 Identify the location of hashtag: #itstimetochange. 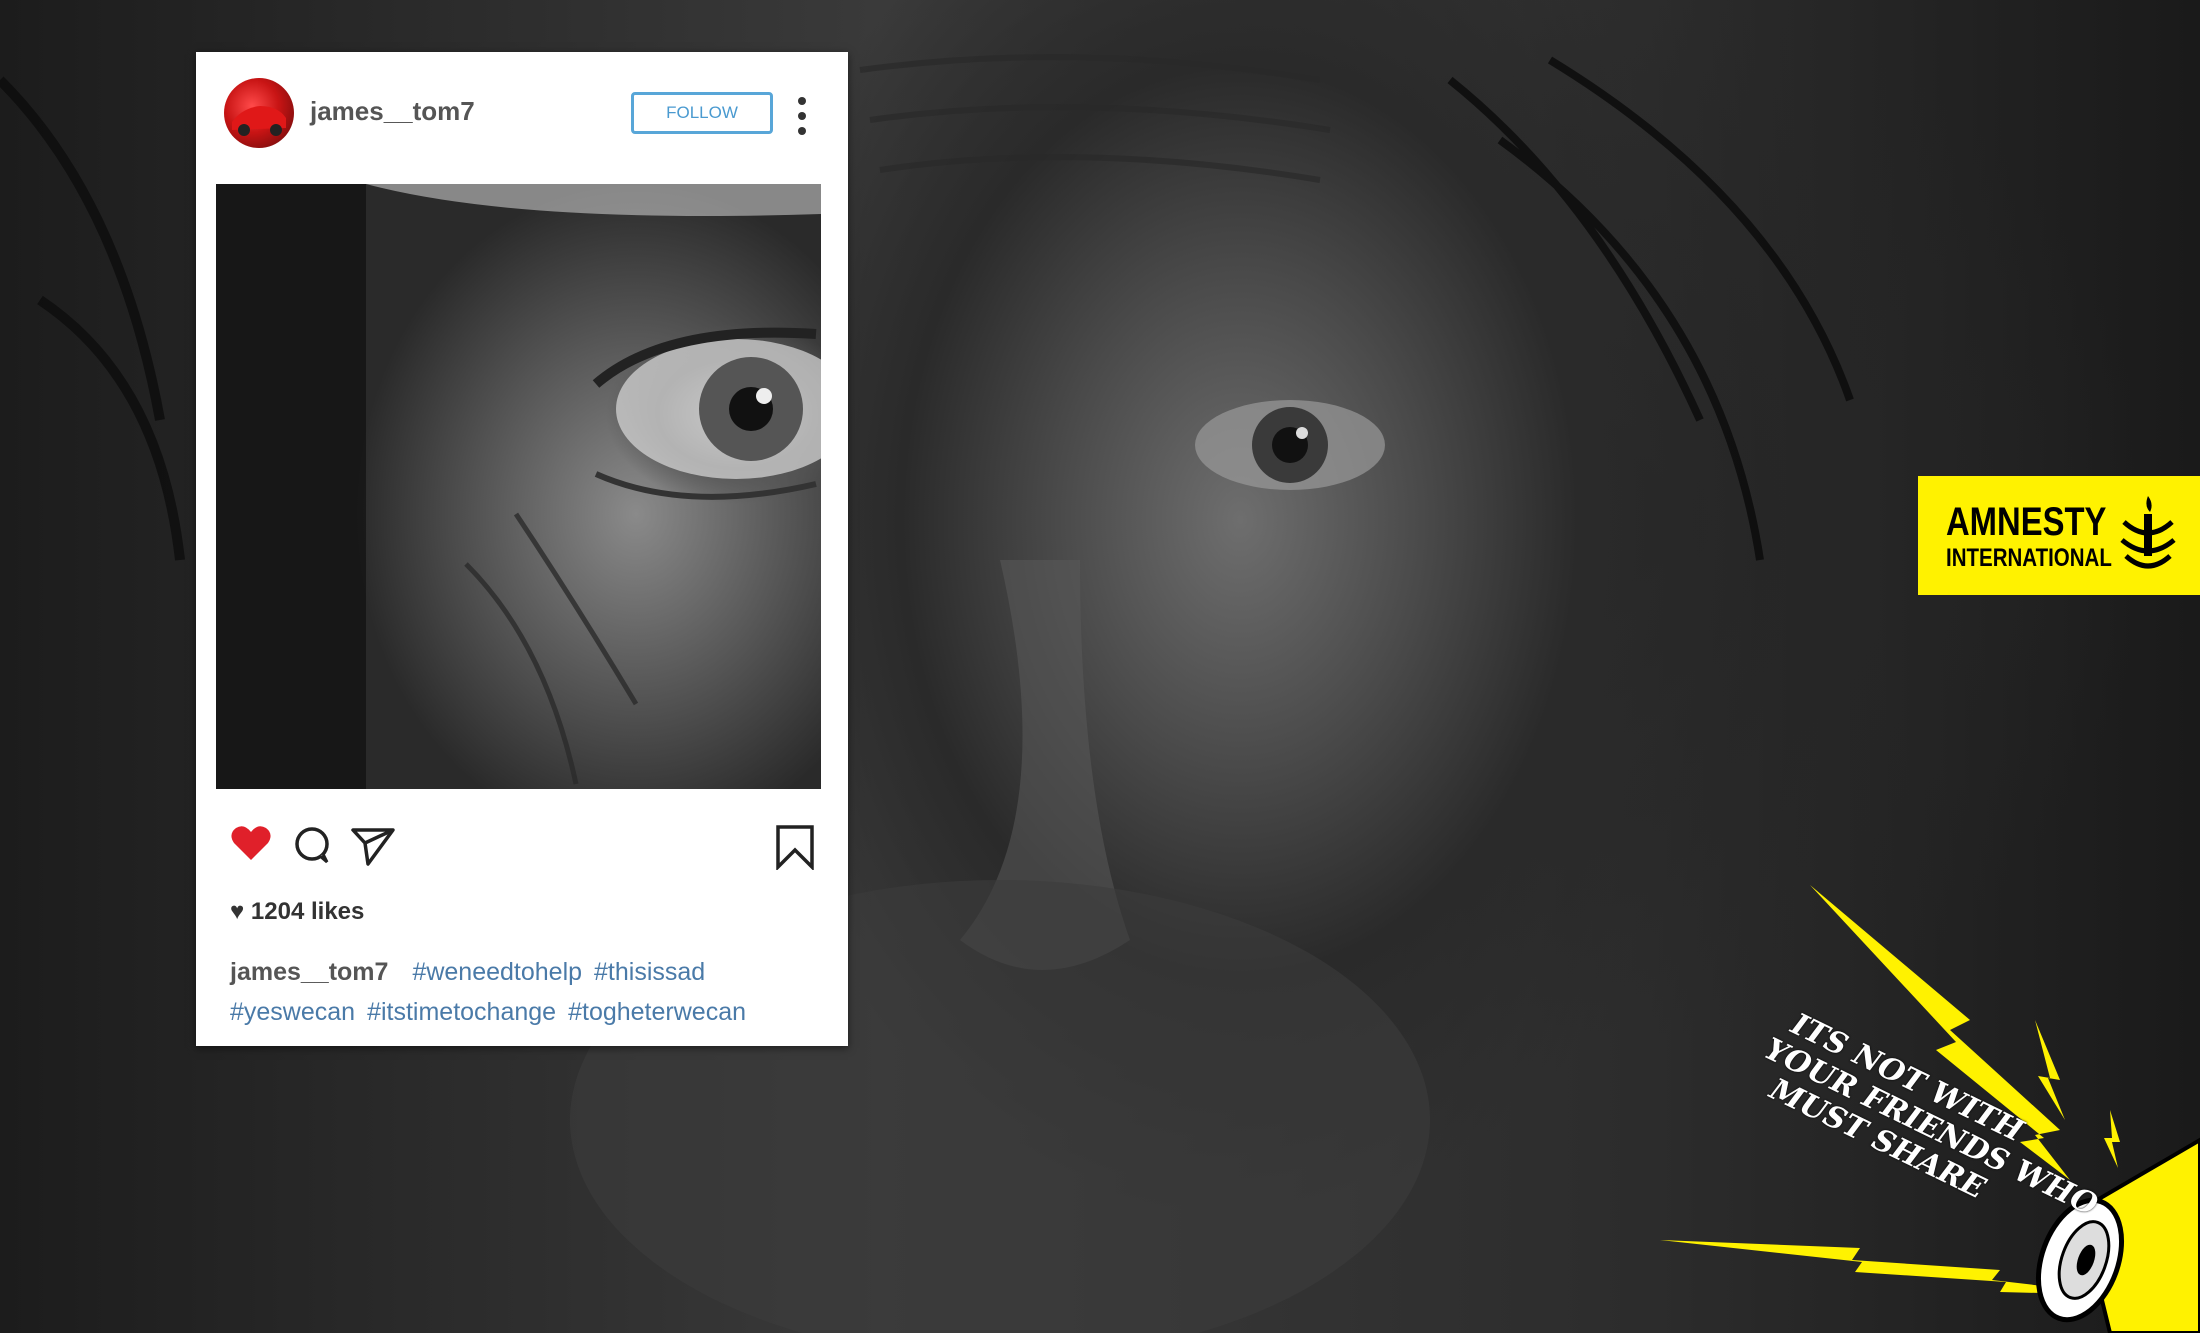
(461, 1012).